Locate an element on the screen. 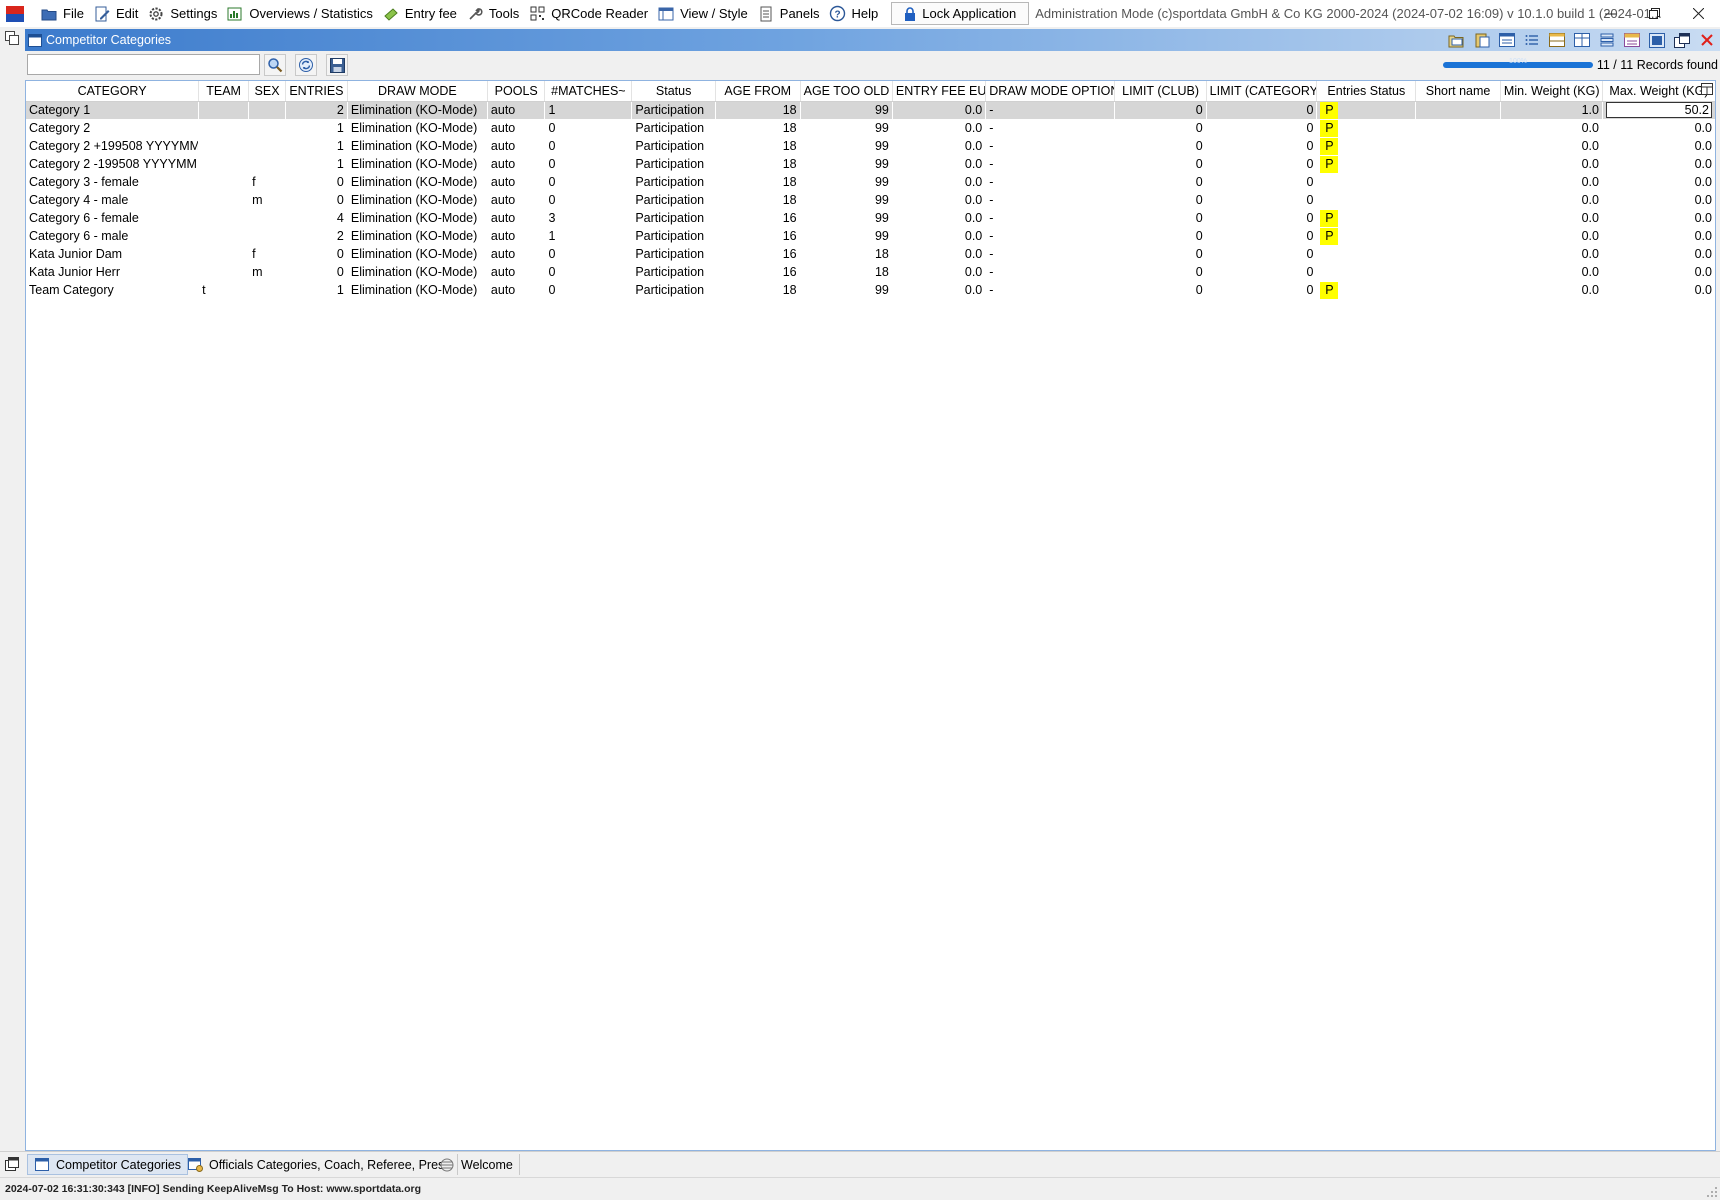 The image size is (1720, 1200). table-cell: 50.2 is located at coordinates (1658, 110).